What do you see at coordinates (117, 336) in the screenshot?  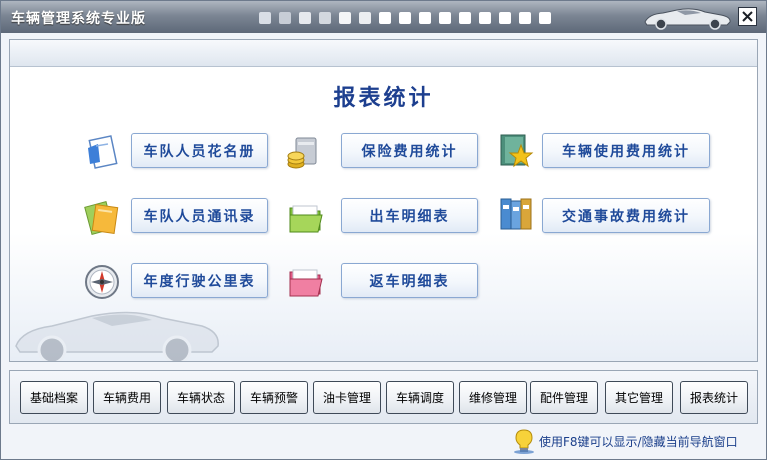 I see `car-watermark-icon` at bounding box center [117, 336].